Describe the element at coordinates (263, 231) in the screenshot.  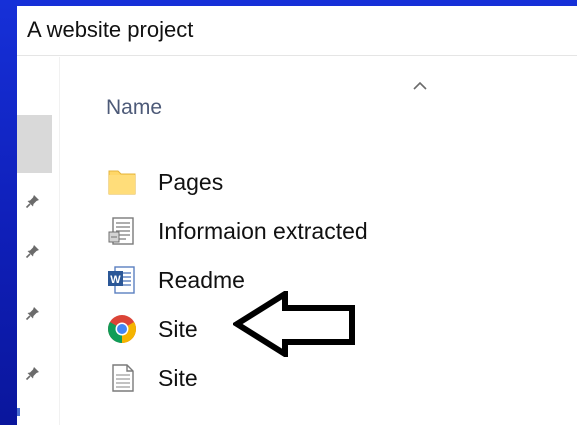
I see `file-name: Informaion extracted` at that location.